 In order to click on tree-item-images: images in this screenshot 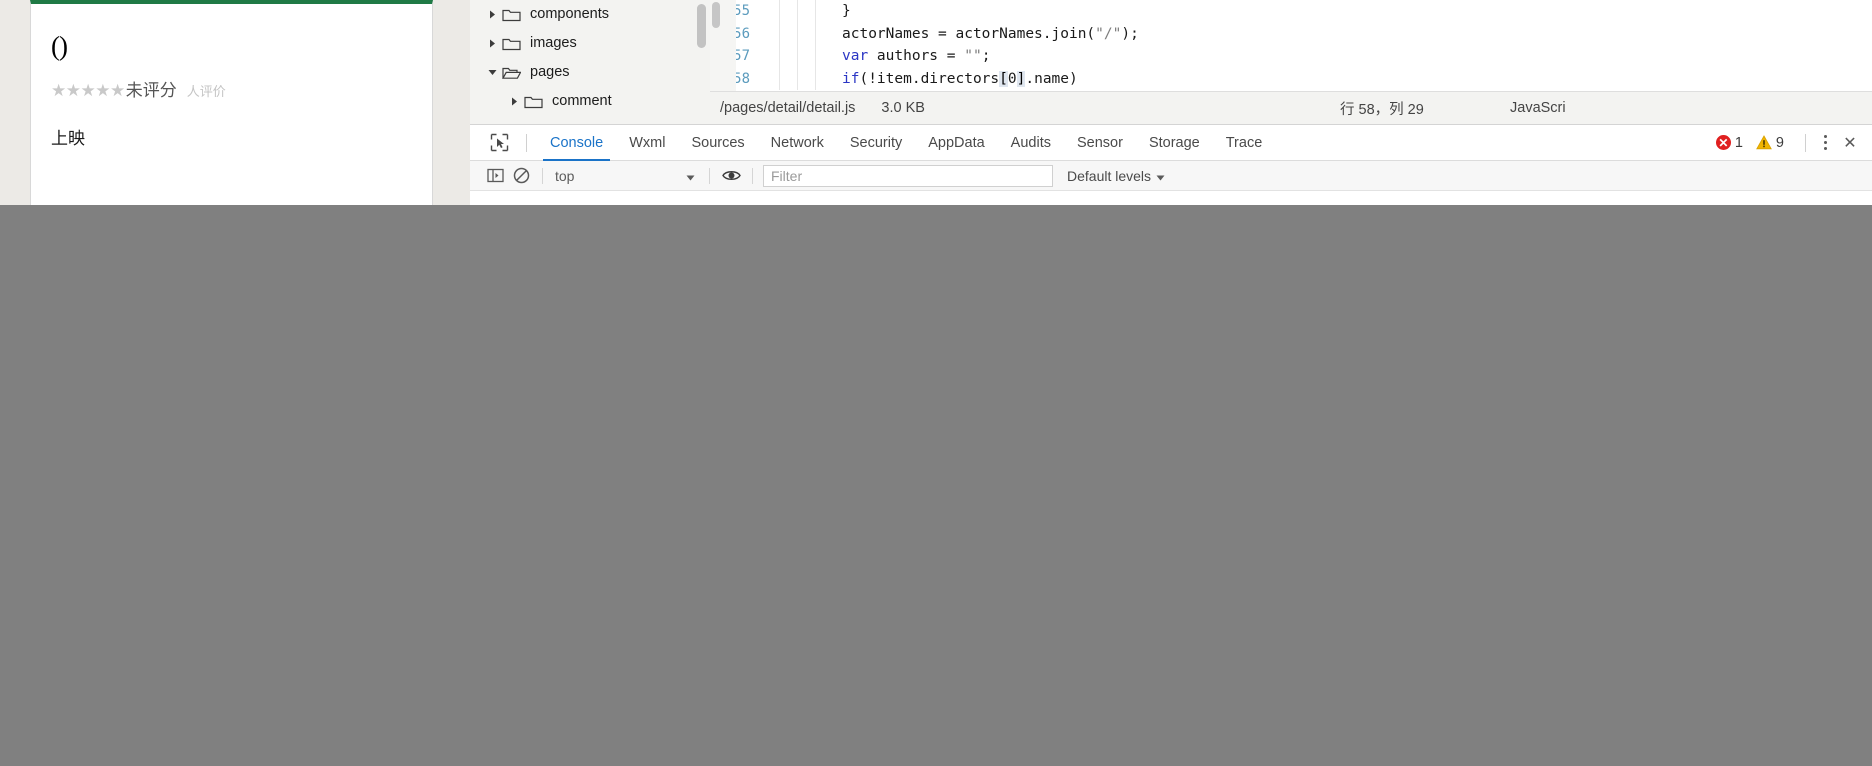, I will do `click(590, 43)`.